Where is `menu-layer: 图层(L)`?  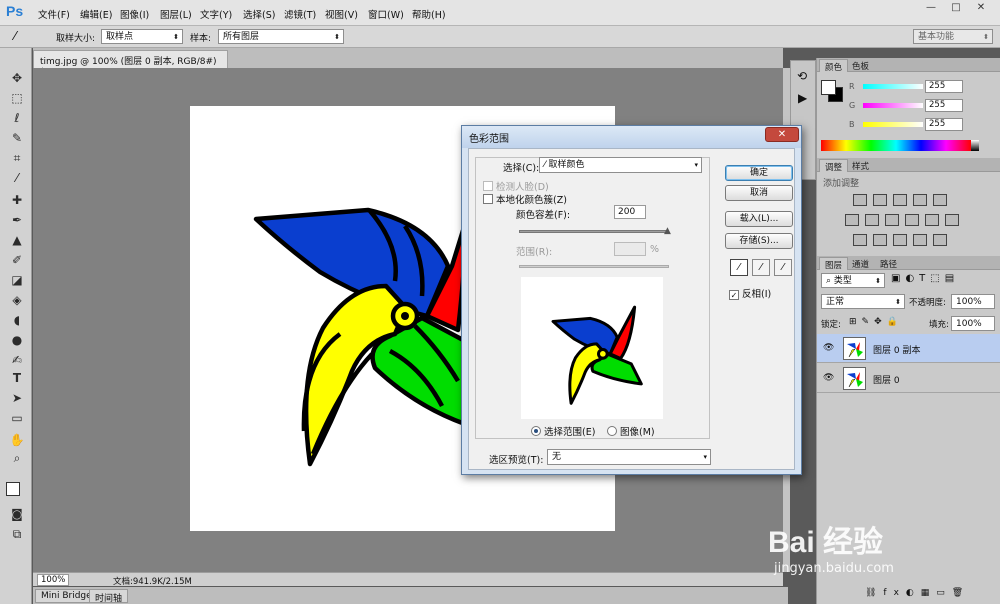 menu-layer: 图层(L) is located at coordinates (176, 14).